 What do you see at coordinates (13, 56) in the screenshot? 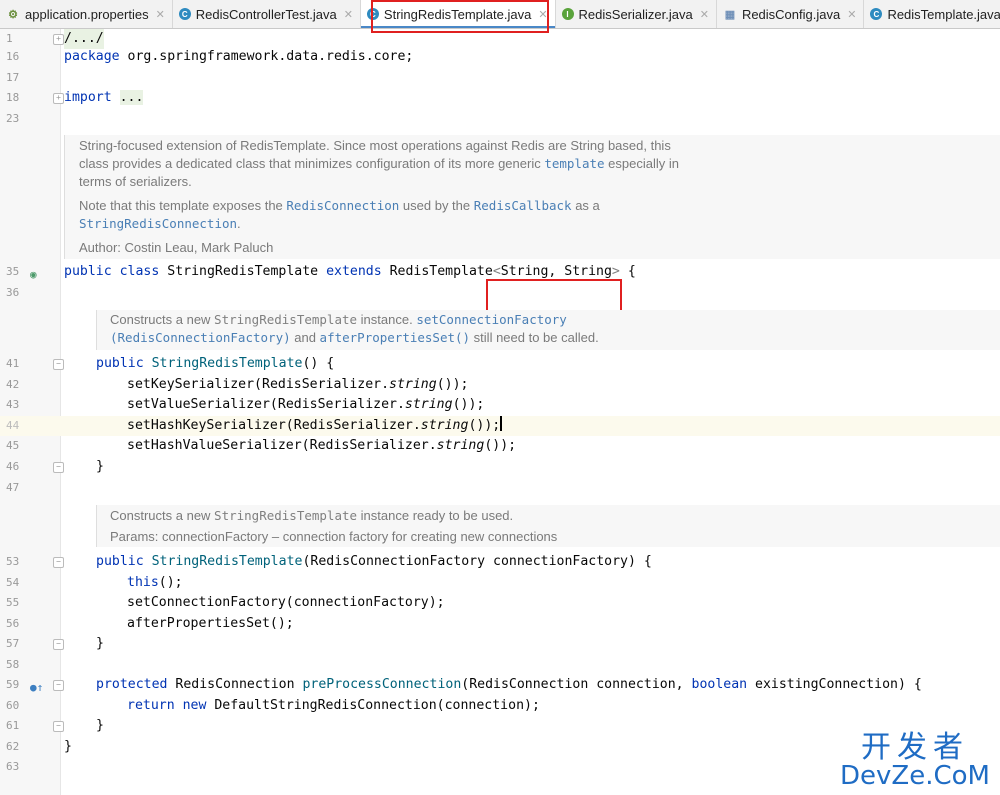
I see `line-number: 16` at bounding box center [13, 56].